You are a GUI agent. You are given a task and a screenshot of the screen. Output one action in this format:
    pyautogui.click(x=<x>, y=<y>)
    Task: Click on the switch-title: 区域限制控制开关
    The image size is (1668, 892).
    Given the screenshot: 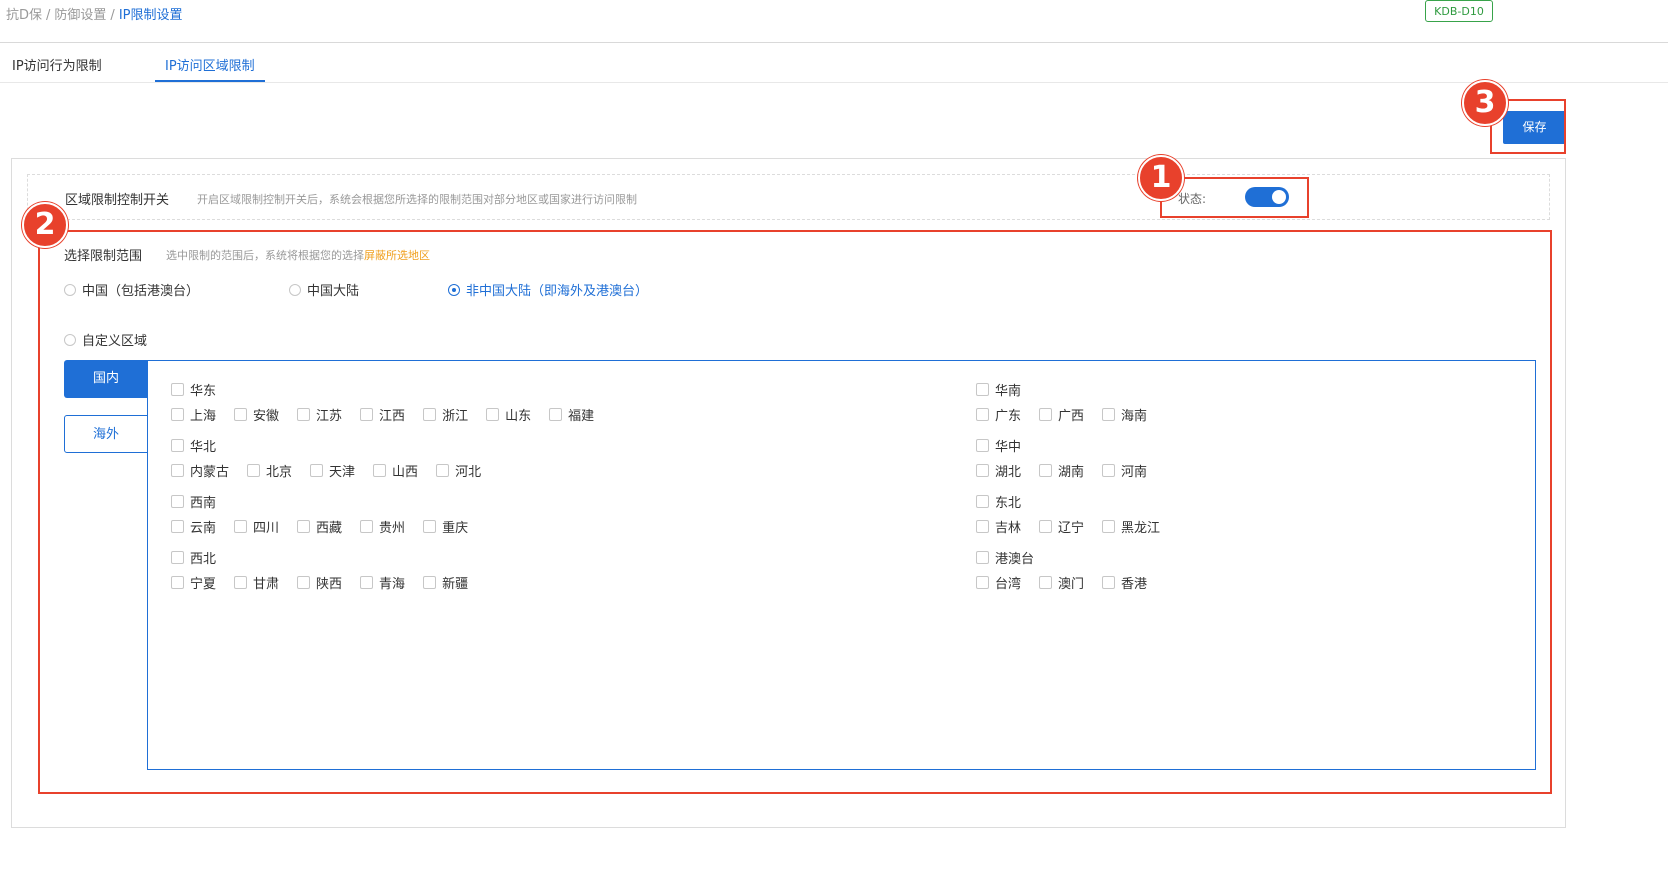 What is the action you would take?
    pyautogui.click(x=117, y=200)
    